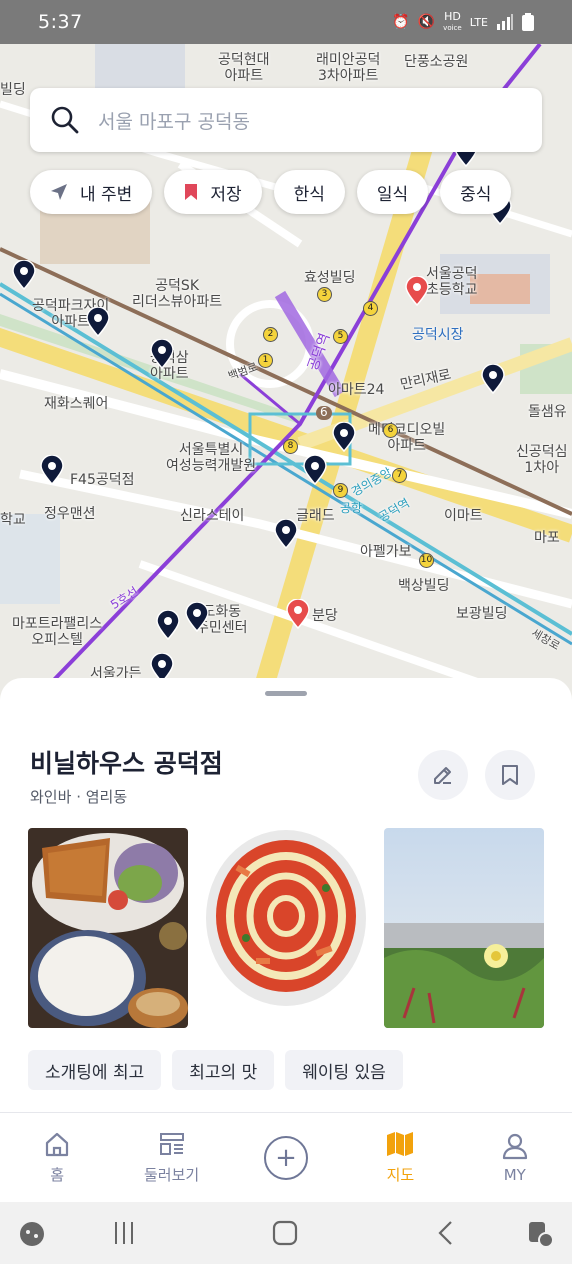 Image resolution: width=572 pixels, height=1264 pixels. Describe the element at coordinates (325, 616) in the screenshot. I see `map-label: 분당` at that location.